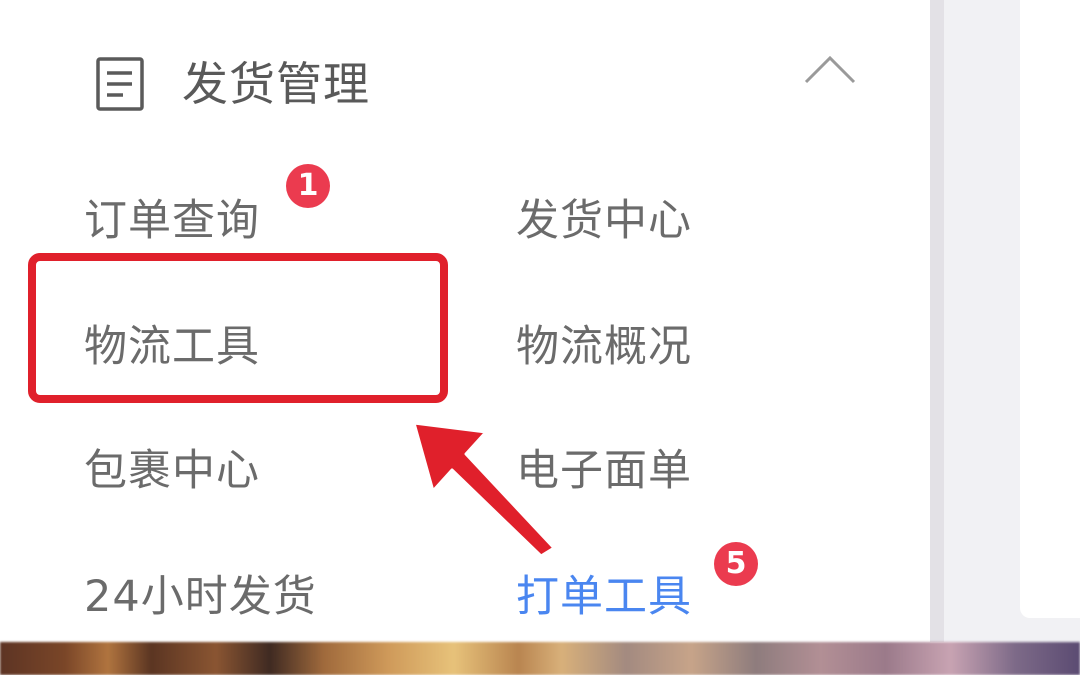 The width and height of the screenshot is (1080, 675). I want to click on menu-item-electronic-waybill: 电子面单, so click(604, 471).